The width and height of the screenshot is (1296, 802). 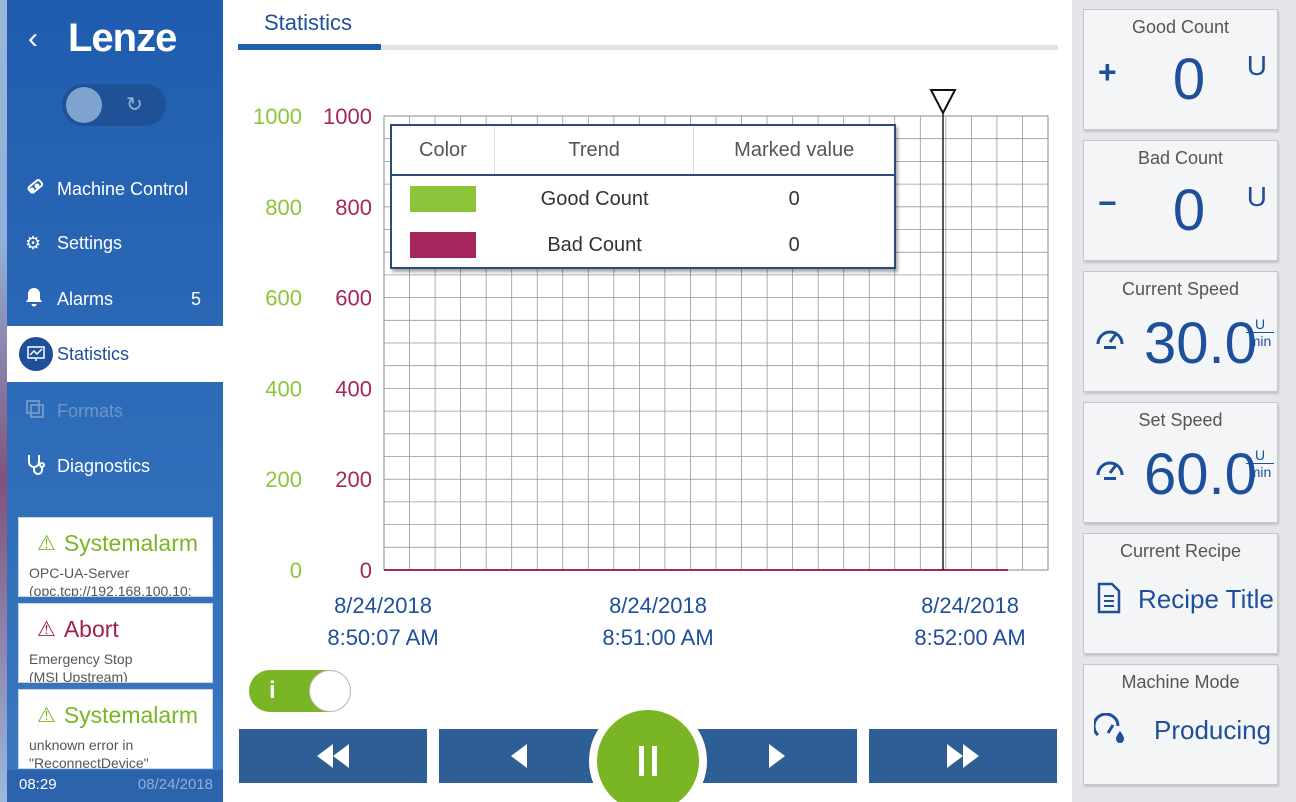 I want to click on good-count-card: Good Count + 0 U, so click(x=1180, y=69).